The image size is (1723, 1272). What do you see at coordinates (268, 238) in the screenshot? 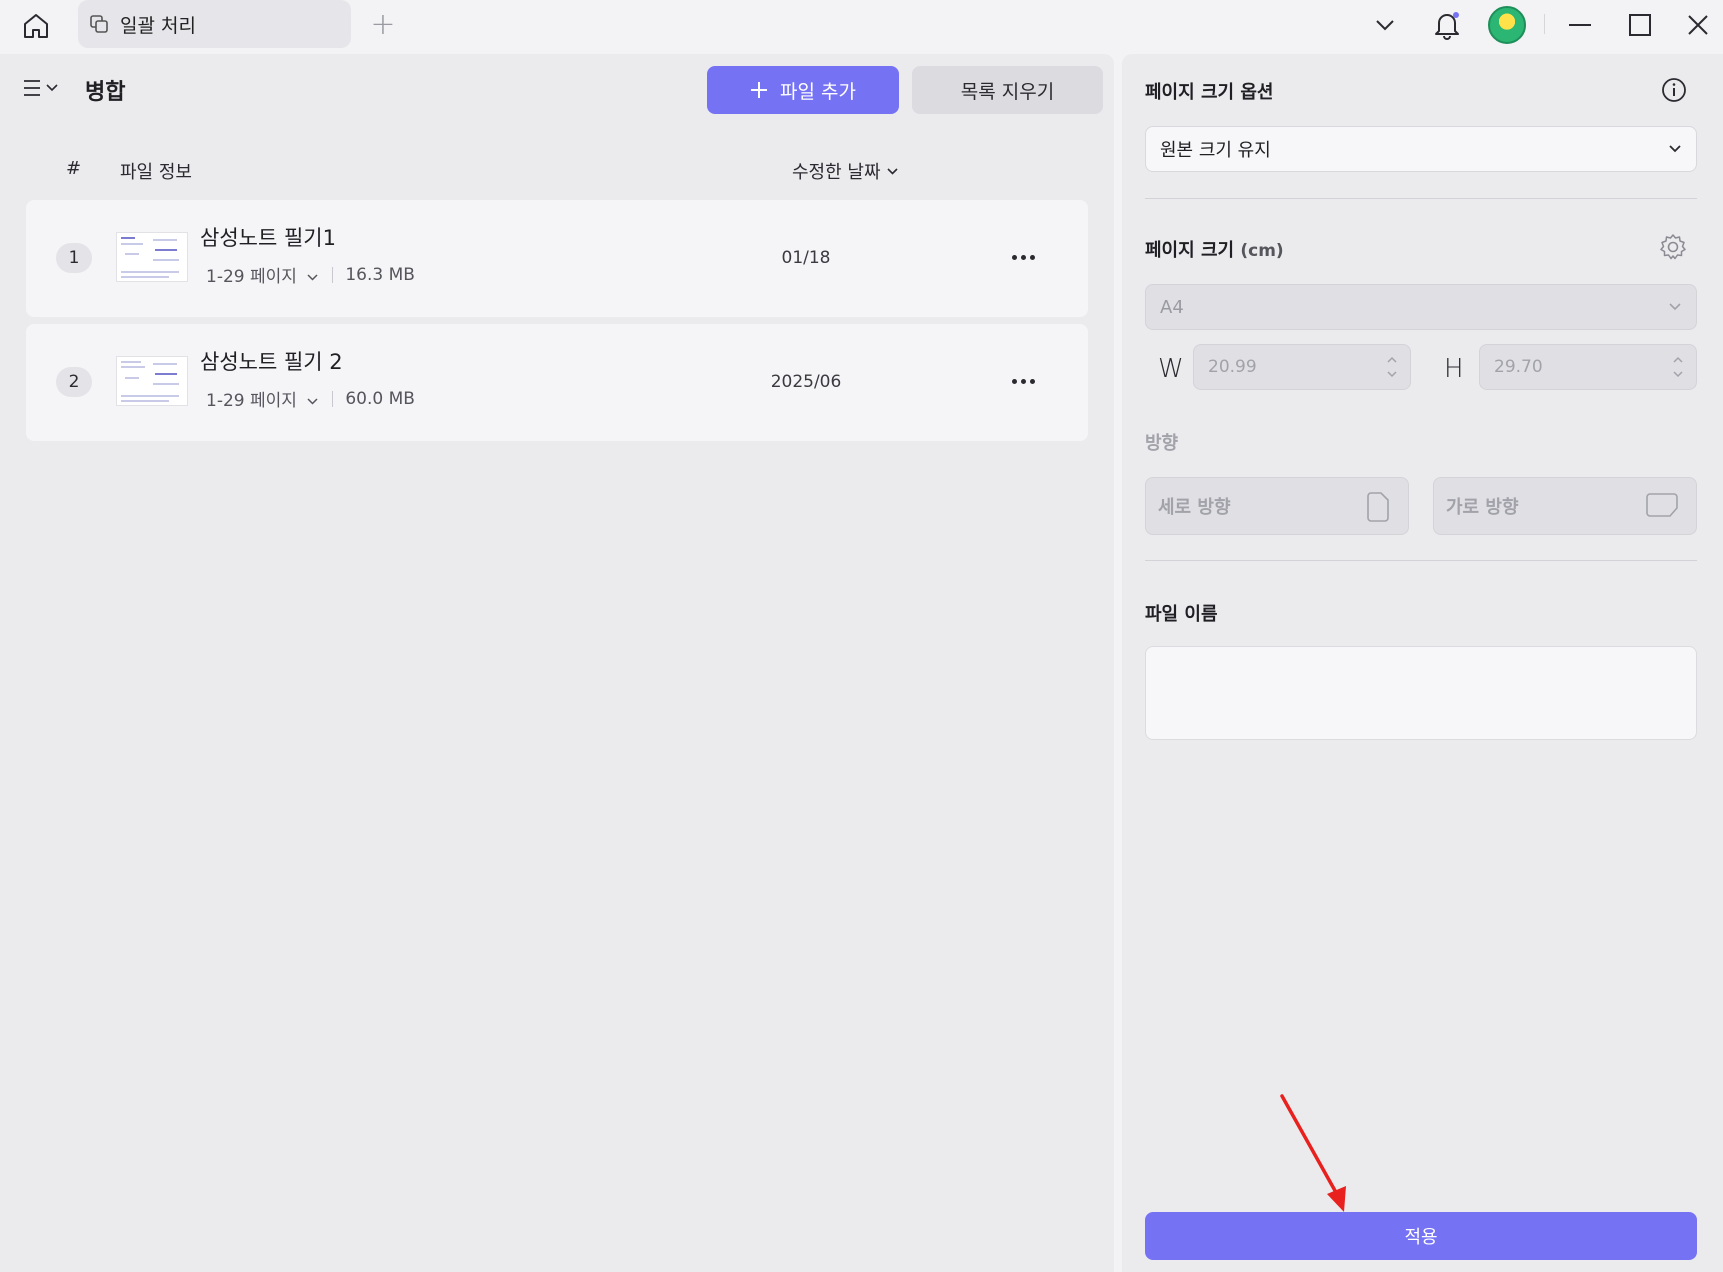
I see `file-name: 삼성노트 필기1` at bounding box center [268, 238].